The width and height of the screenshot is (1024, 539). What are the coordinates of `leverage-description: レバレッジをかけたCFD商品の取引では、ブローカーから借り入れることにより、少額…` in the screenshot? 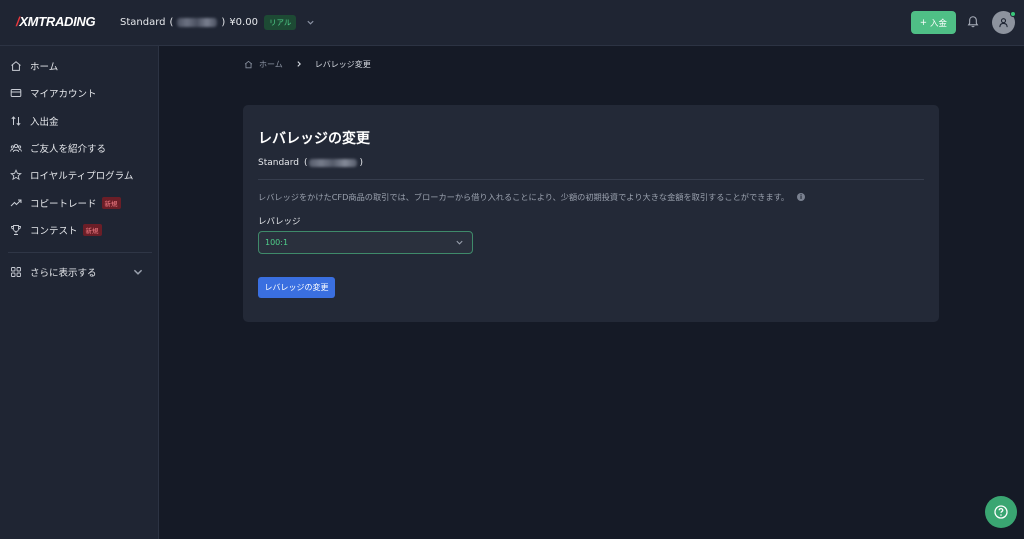 It's located at (532, 197).